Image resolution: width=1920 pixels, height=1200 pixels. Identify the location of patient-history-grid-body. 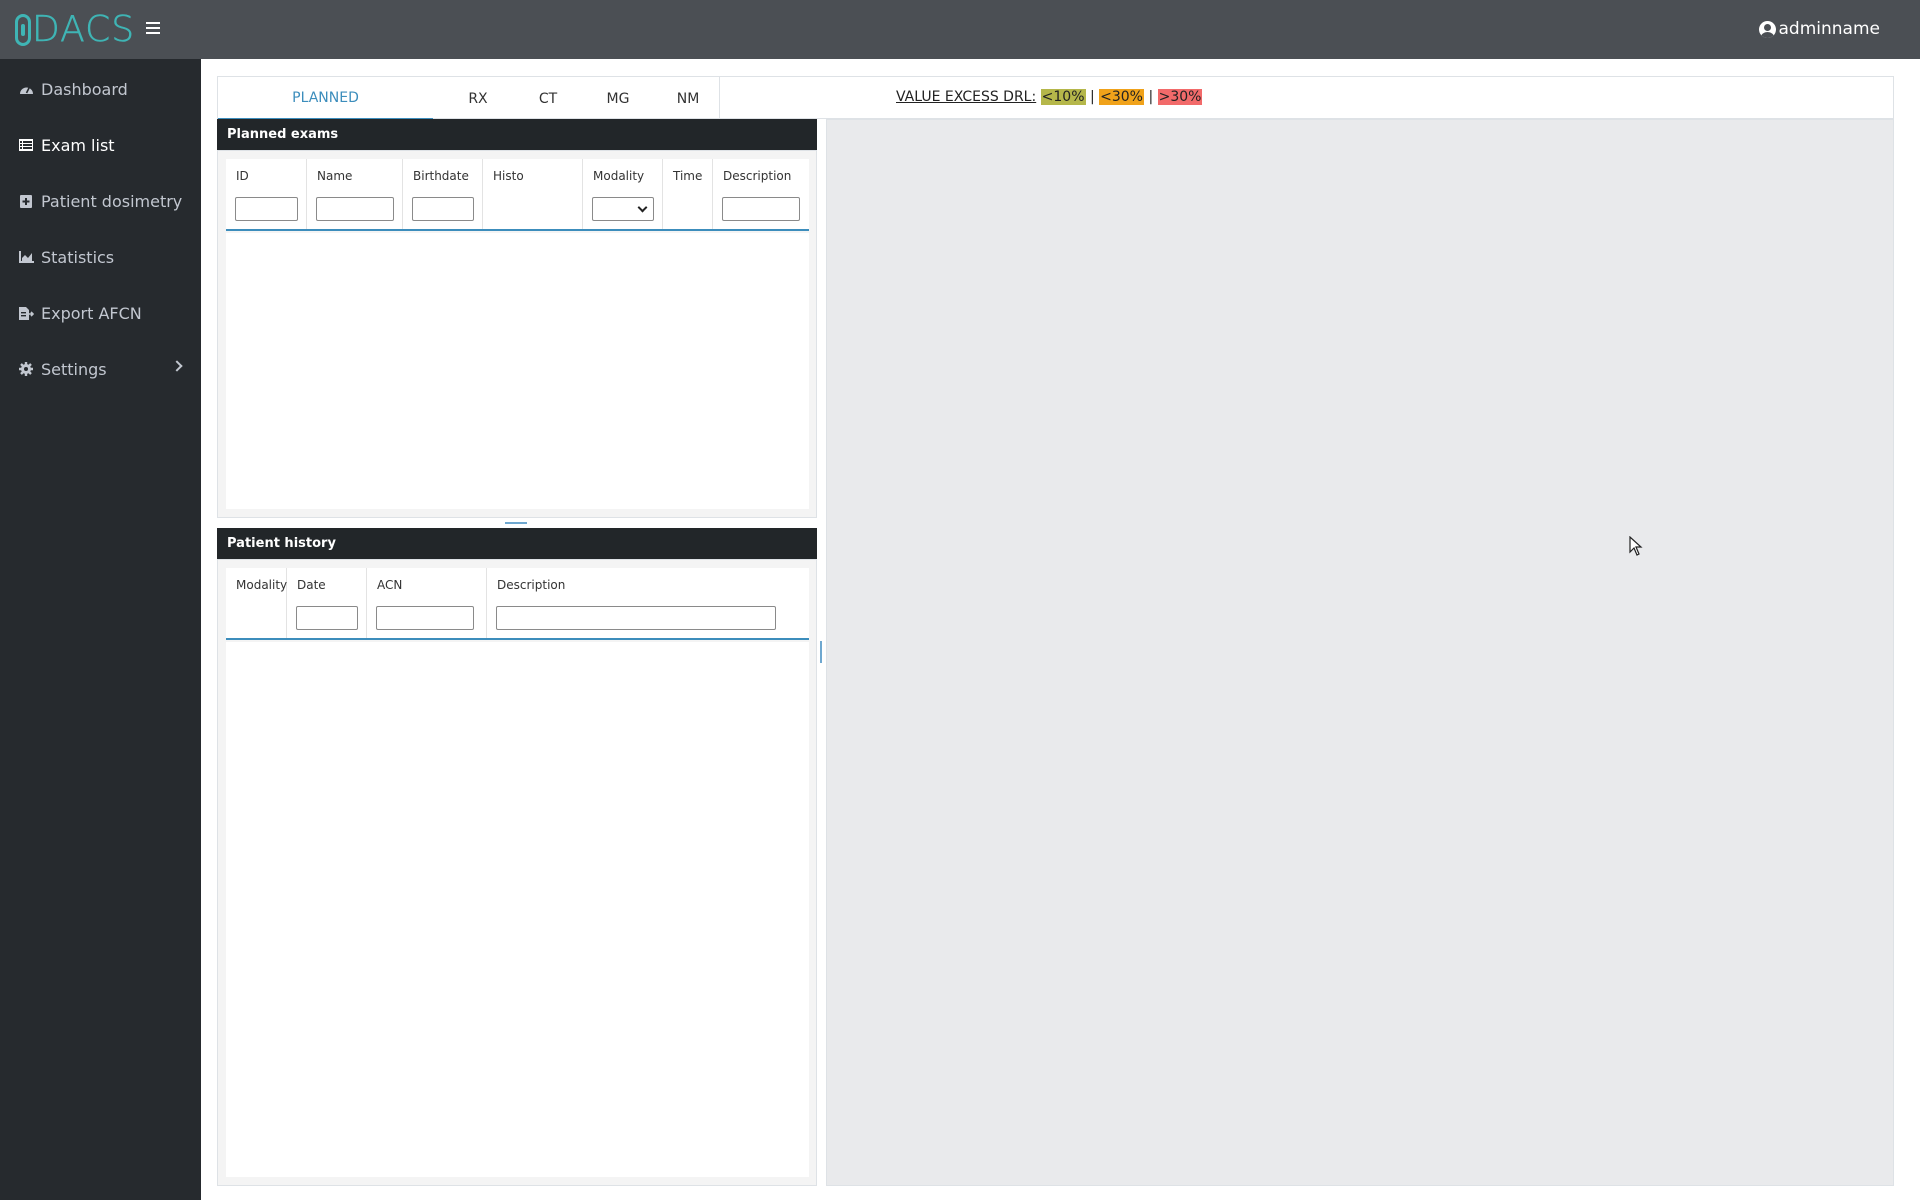
(517, 909).